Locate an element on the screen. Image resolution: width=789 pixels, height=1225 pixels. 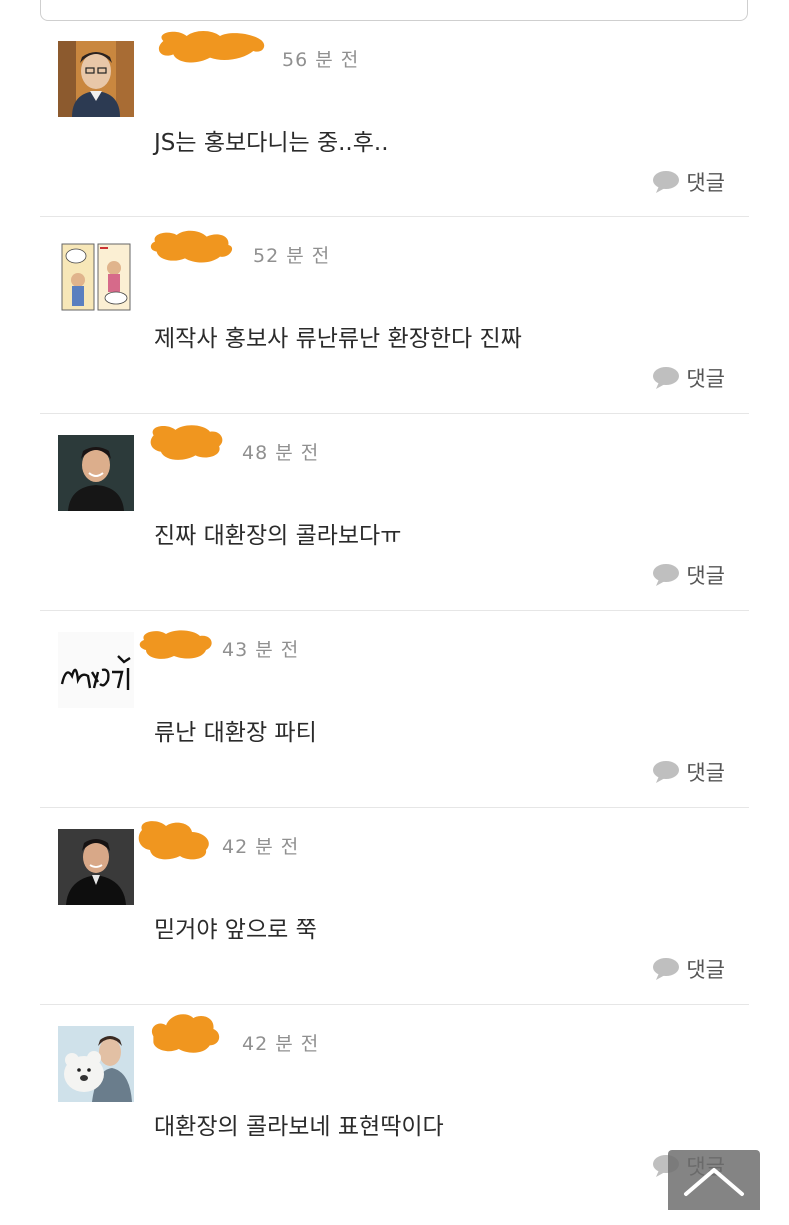
comment-item: 42 분 전 믿거야 앞으로 쭉 댓글 is located at coordinates (394, 906).